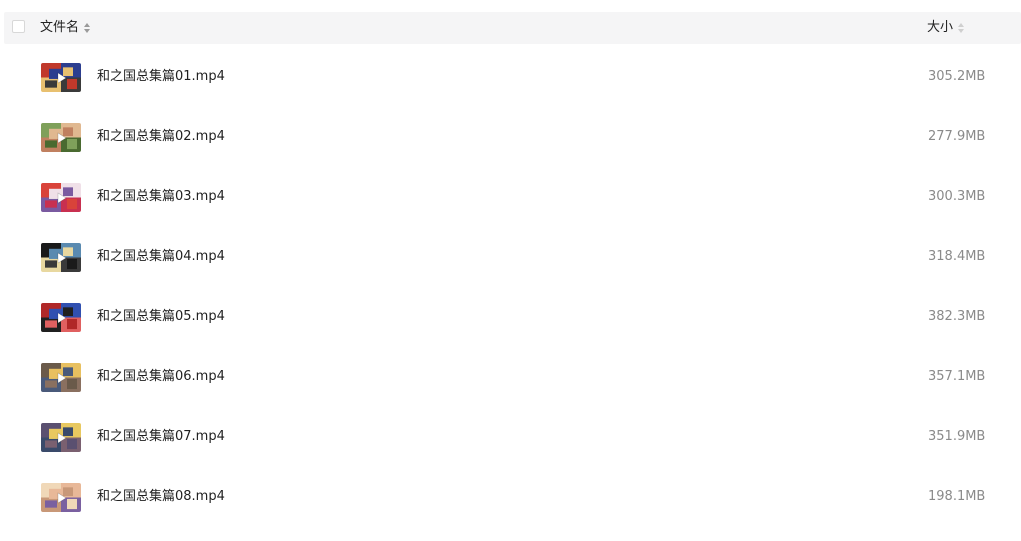 This screenshot has width=1021, height=541. I want to click on file-row: 和之国总集篇06.mp4 357.1MB, so click(512, 374).